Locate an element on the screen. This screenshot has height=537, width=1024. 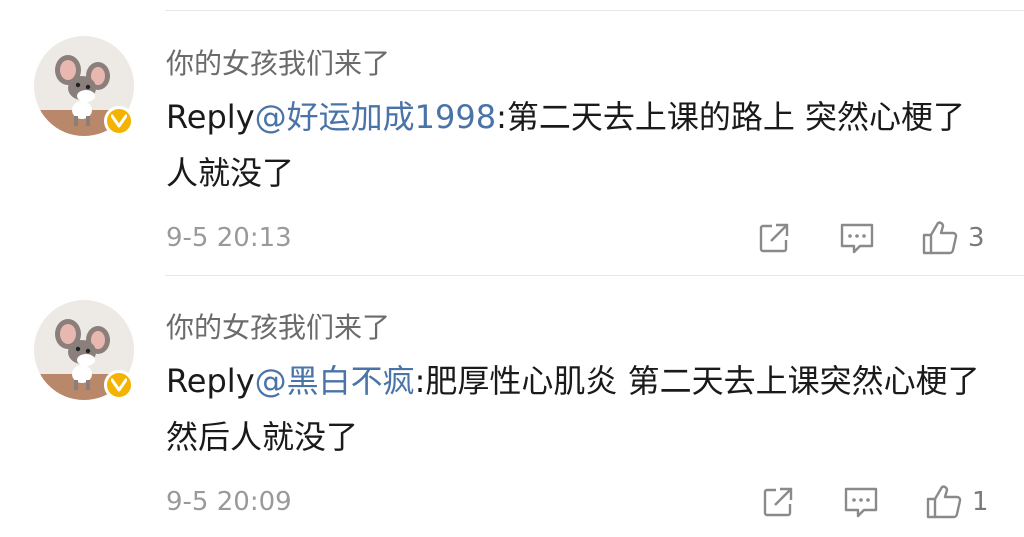
like-button: 3 is located at coordinates (952, 238).